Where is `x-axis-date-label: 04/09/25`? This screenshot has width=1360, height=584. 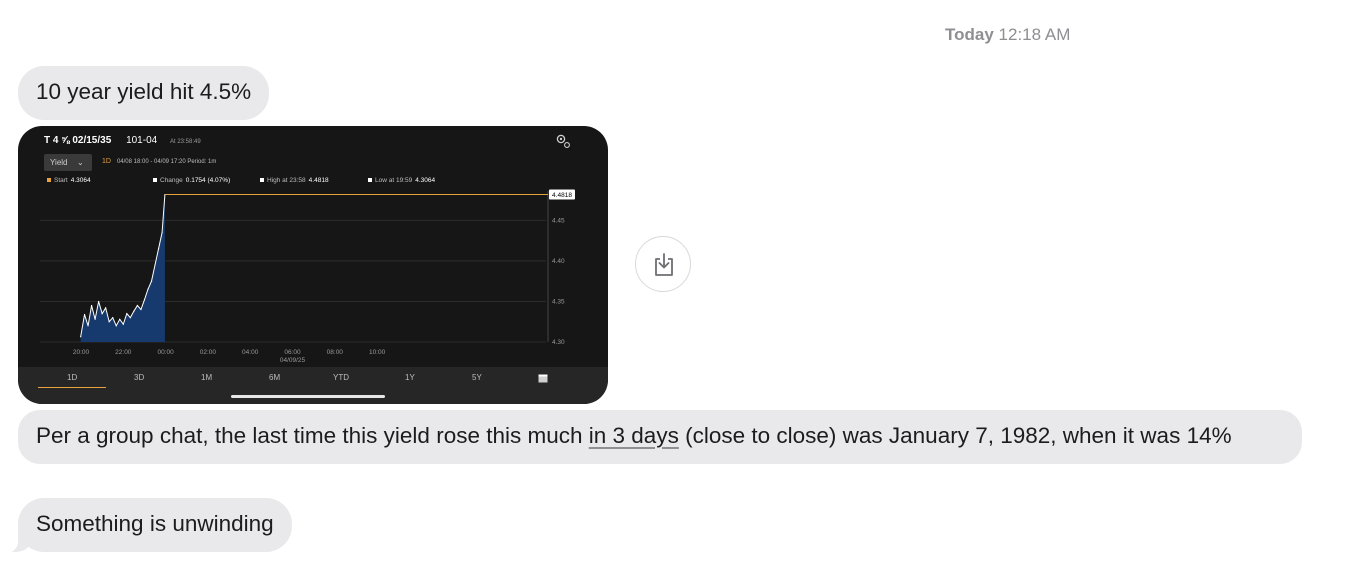
x-axis-date-label: 04/09/25 is located at coordinates (293, 360).